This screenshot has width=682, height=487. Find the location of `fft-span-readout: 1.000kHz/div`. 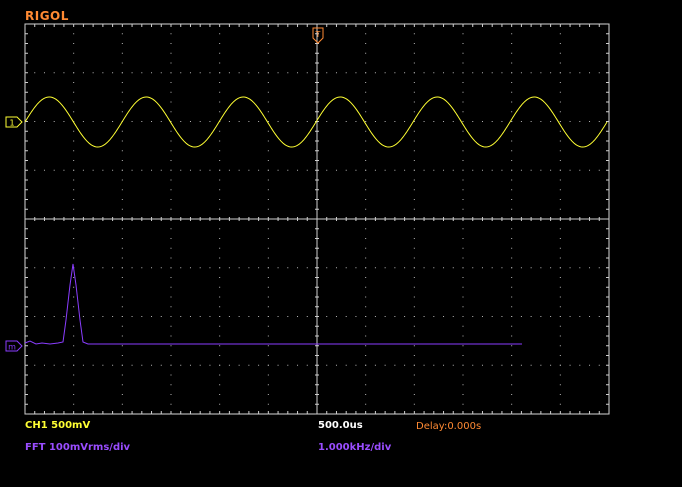

fft-span-readout: 1.000kHz/div is located at coordinates (355, 447).